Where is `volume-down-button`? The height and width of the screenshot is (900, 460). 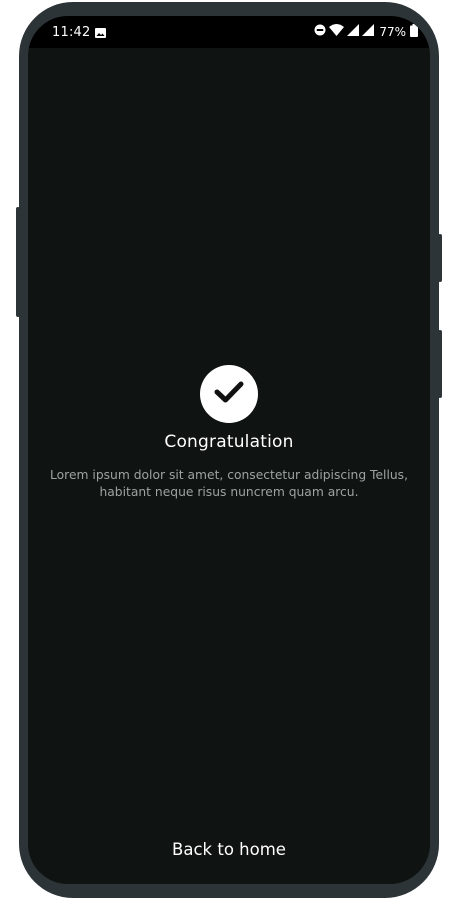
volume-down-button is located at coordinates (440, 364).